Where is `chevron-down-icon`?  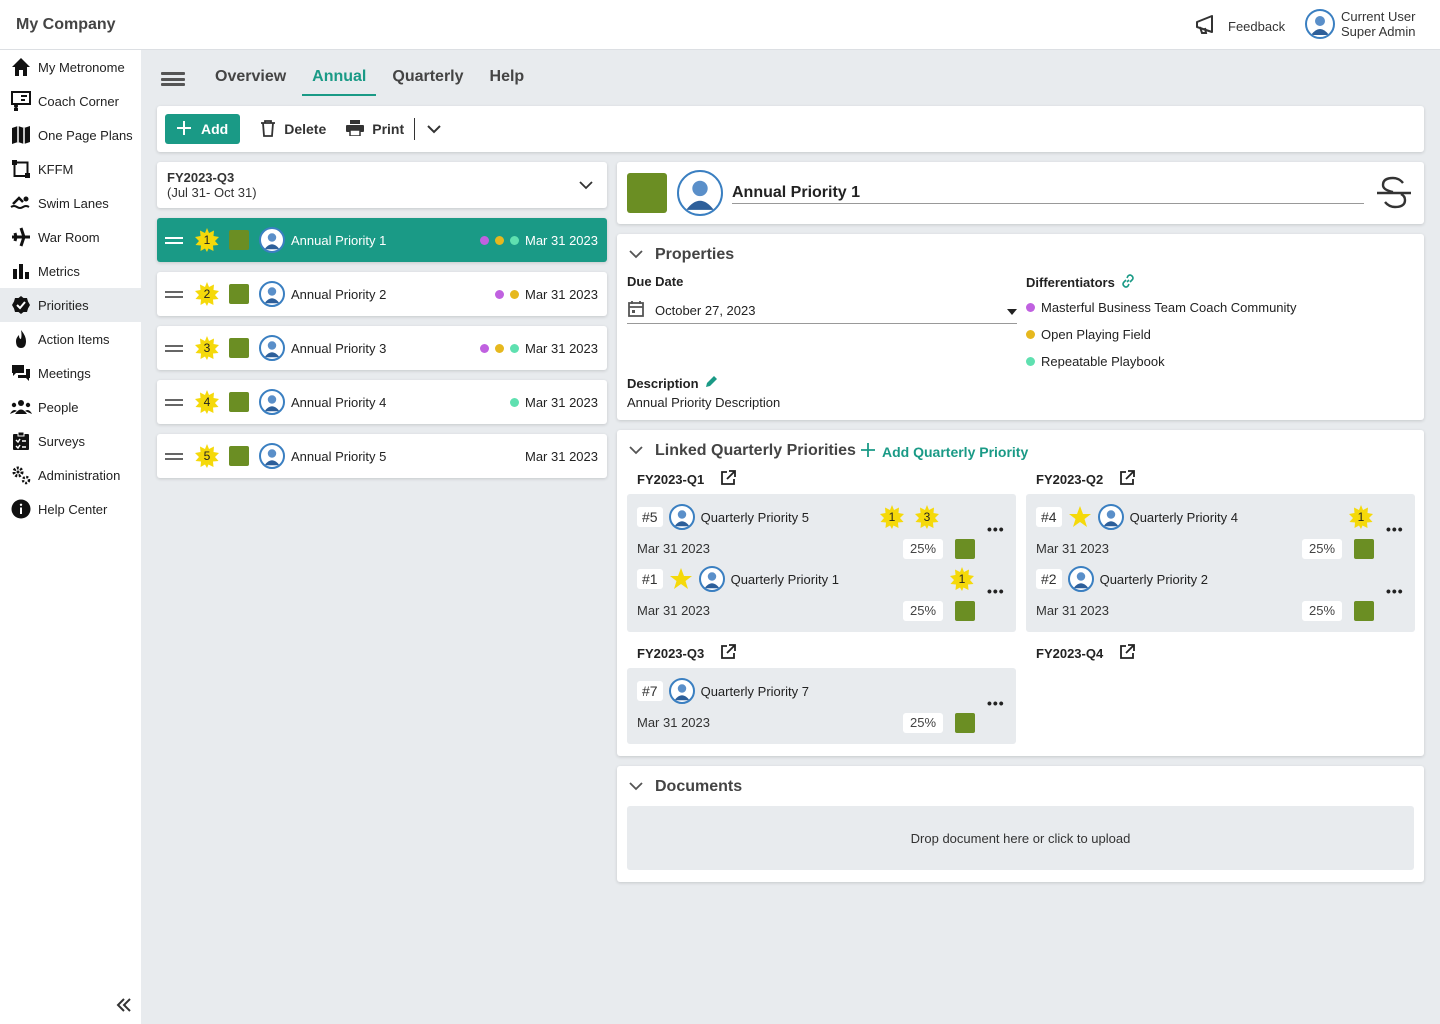
chevron-down-icon is located at coordinates (636, 787).